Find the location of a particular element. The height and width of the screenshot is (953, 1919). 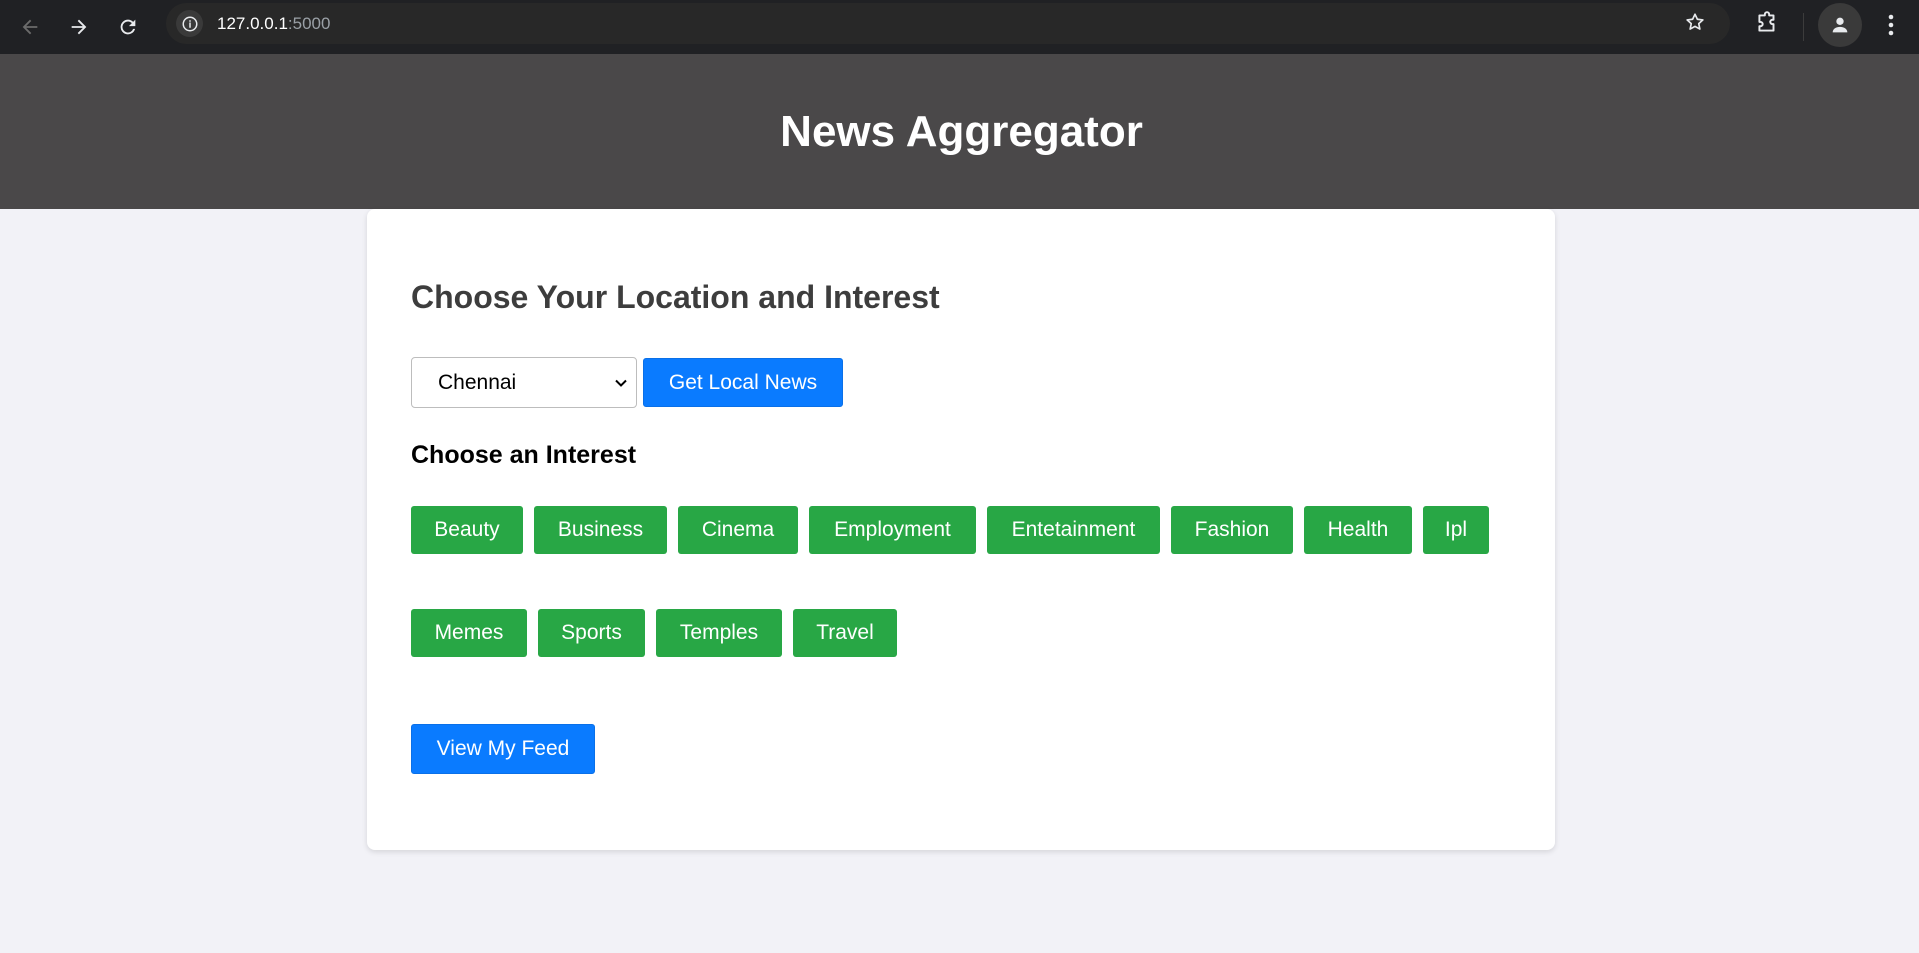

url-host: 127.0.0.1 is located at coordinates (252, 23).